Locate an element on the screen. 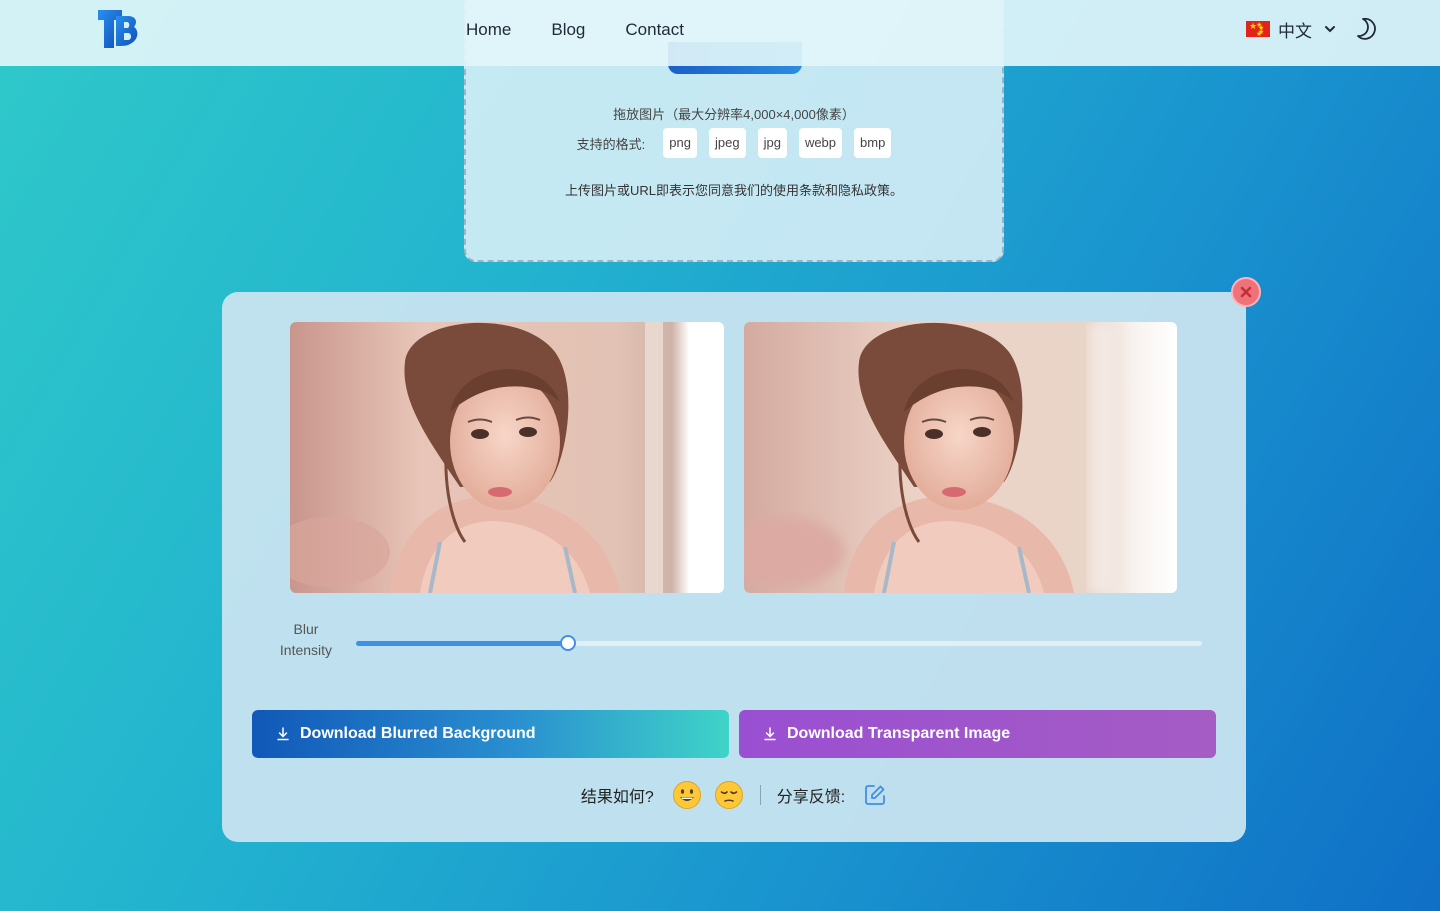 This screenshot has width=1440, height=911. download-transparent-label: Download Transparent Image is located at coordinates (899, 733).